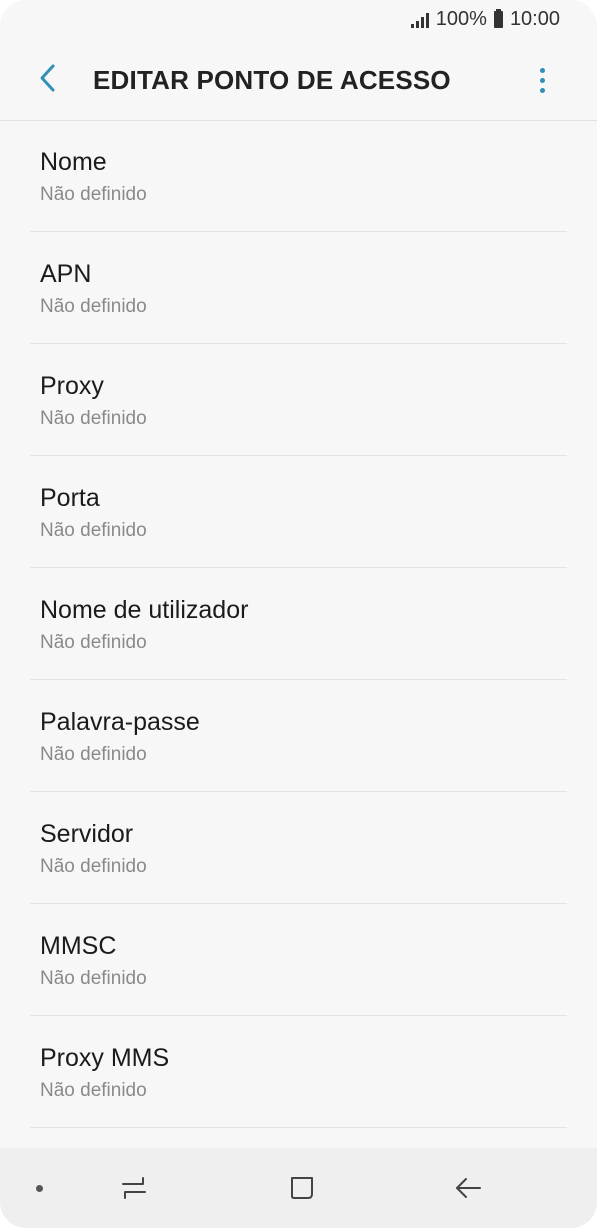 This screenshot has height=1228, width=597. Describe the element at coordinates (298, 512) in the screenshot. I see `setting-item: Porta Não definido` at that location.